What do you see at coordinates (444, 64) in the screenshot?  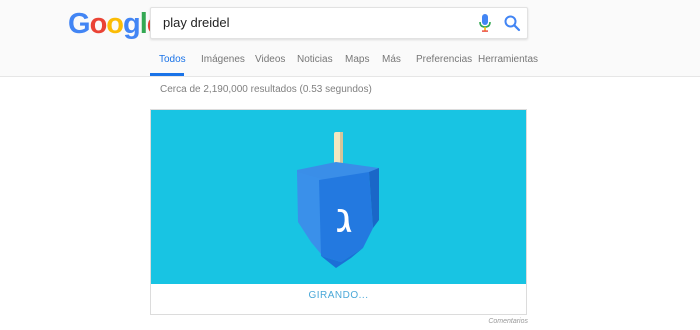 I see `tab-preferencias: Preferencias` at bounding box center [444, 64].